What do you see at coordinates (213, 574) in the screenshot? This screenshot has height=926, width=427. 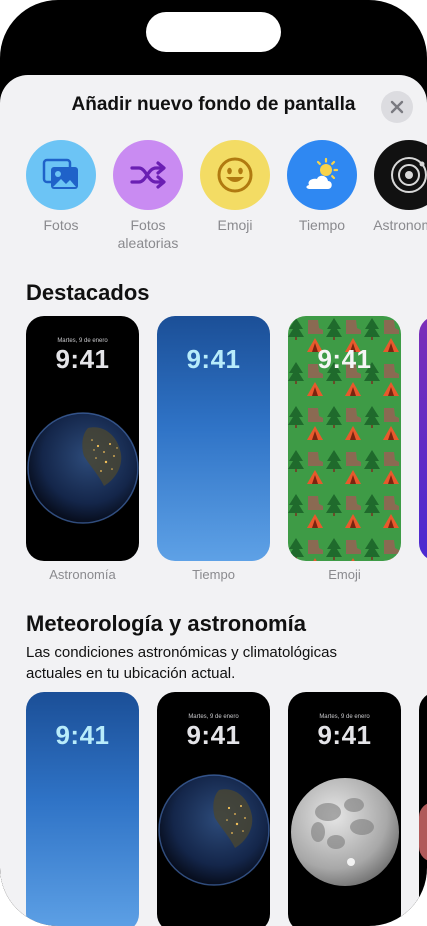 I see `card-label: Tiempo` at bounding box center [213, 574].